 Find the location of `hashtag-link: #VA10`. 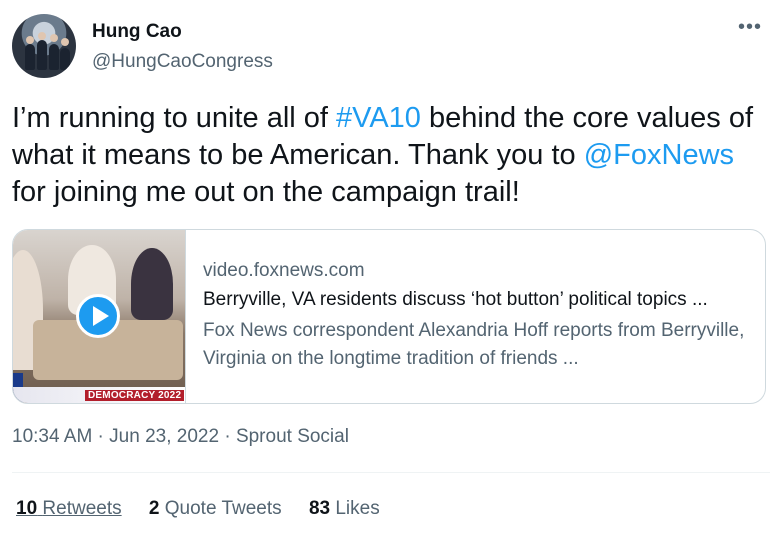

hashtag-link: #VA10 is located at coordinates (378, 118).